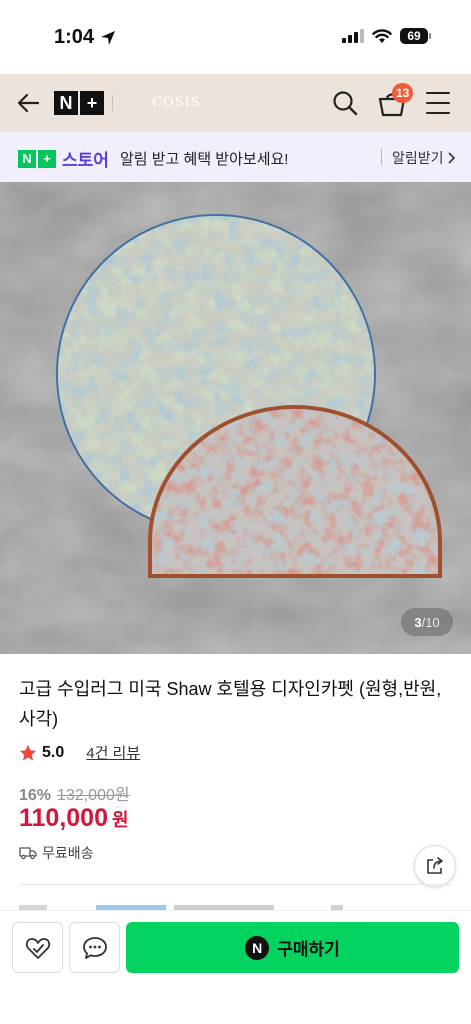 This screenshot has height=1024, width=471. Describe the element at coordinates (79, 103) in the screenshot. I see `naver-plus-logo: N +` at that location.